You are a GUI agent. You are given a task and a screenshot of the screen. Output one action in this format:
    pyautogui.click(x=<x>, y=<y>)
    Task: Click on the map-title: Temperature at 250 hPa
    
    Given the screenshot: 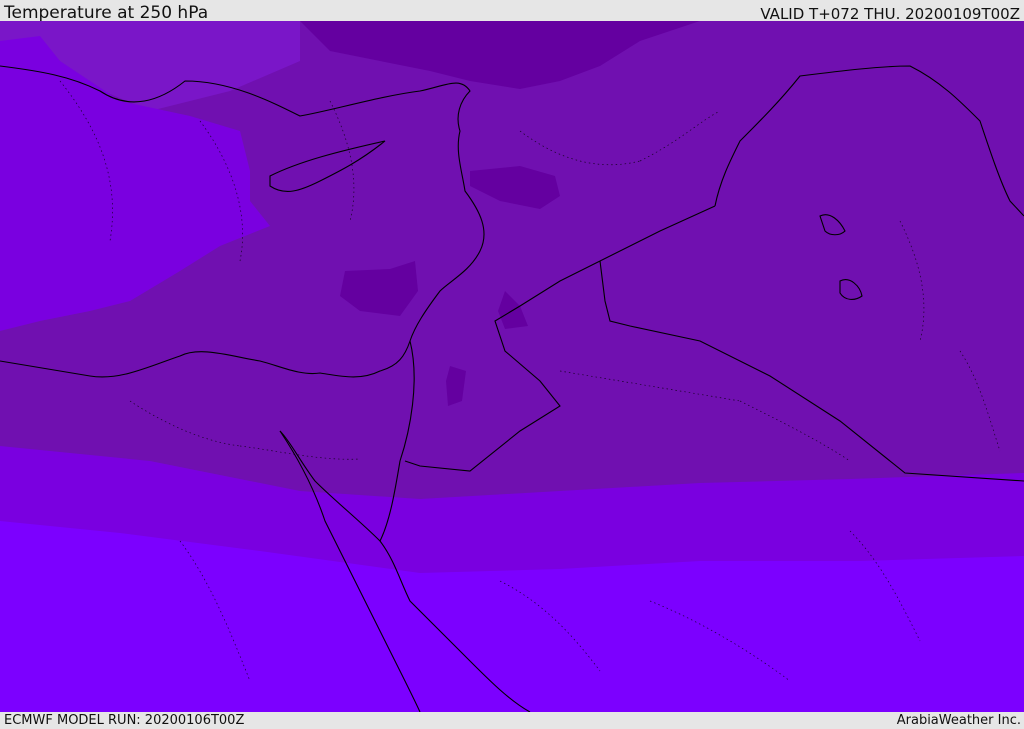 What is the action you would take?
    pyautogui.click(x=106, y=13)
    